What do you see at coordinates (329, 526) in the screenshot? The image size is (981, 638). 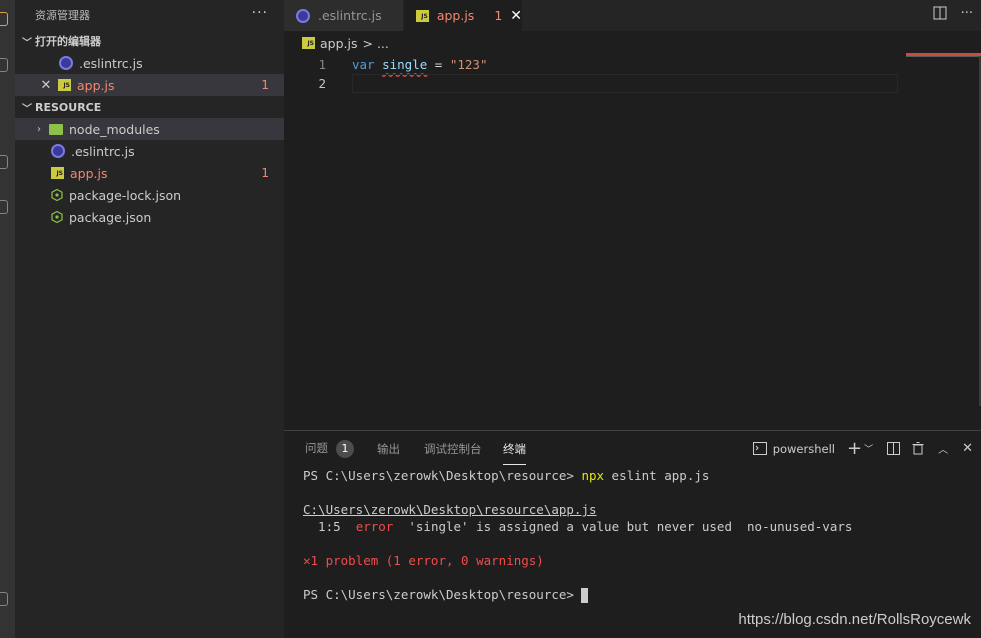 I see `terminal-position: 1:5` at bounding box center [329, 526].